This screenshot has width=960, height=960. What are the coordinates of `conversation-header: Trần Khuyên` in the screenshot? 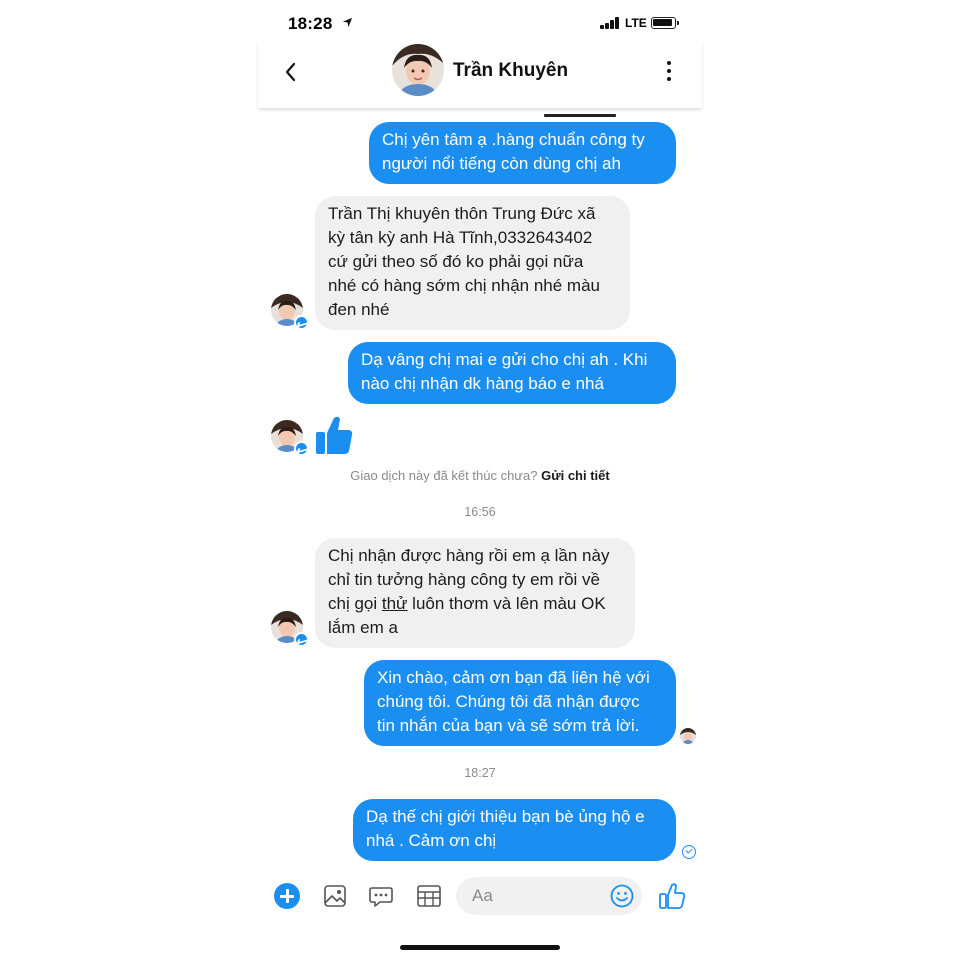 It's located at (480, 74).